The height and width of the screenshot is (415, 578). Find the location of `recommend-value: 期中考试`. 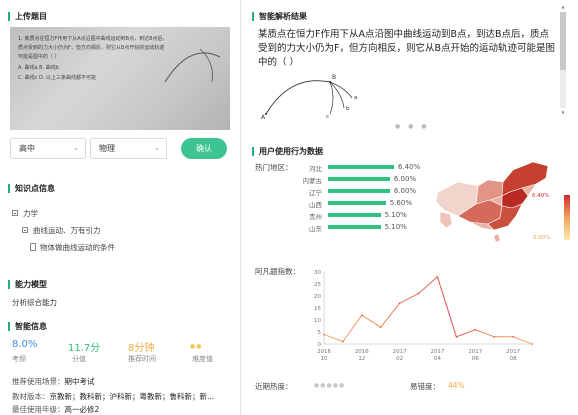

recommend-value: 期中考试 is located at coordinates (79, 381).